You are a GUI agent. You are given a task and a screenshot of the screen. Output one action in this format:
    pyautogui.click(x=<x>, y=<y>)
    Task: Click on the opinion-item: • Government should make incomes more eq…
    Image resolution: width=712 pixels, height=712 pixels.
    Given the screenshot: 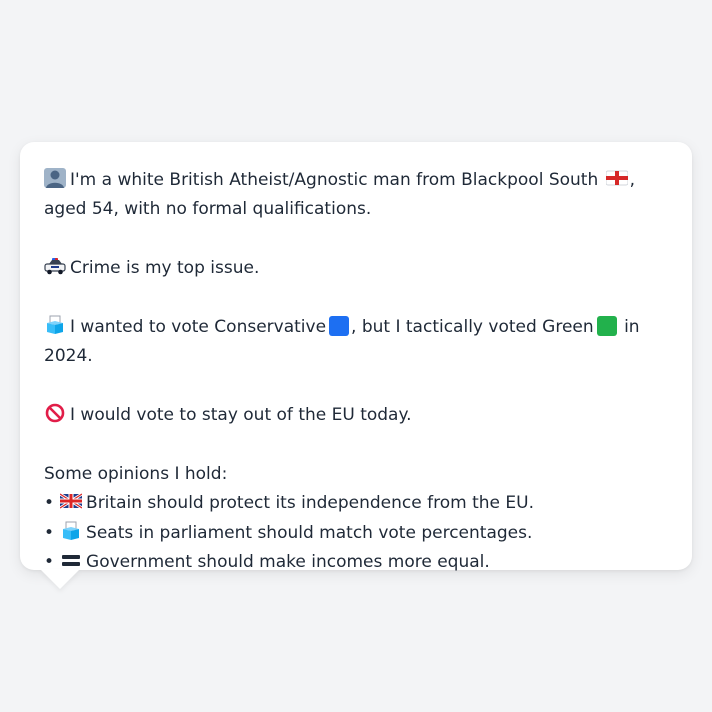 What is the action you would take?
    pyautogui.click(x=358, y=562)
    